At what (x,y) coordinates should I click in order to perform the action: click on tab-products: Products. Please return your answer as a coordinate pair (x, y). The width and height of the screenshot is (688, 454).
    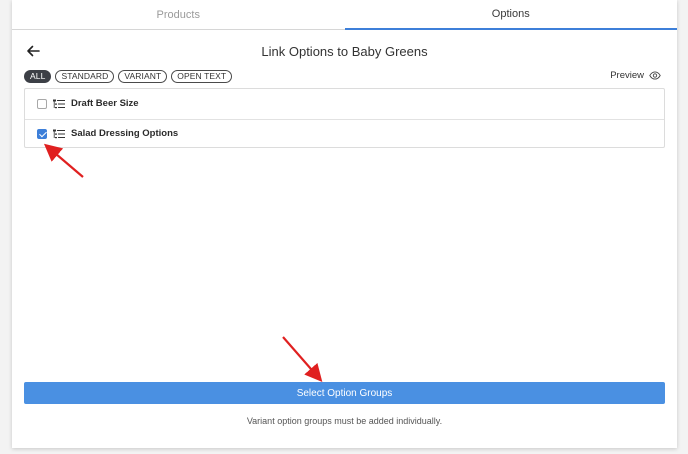
    Looking at the image, I should click on (178, 15).